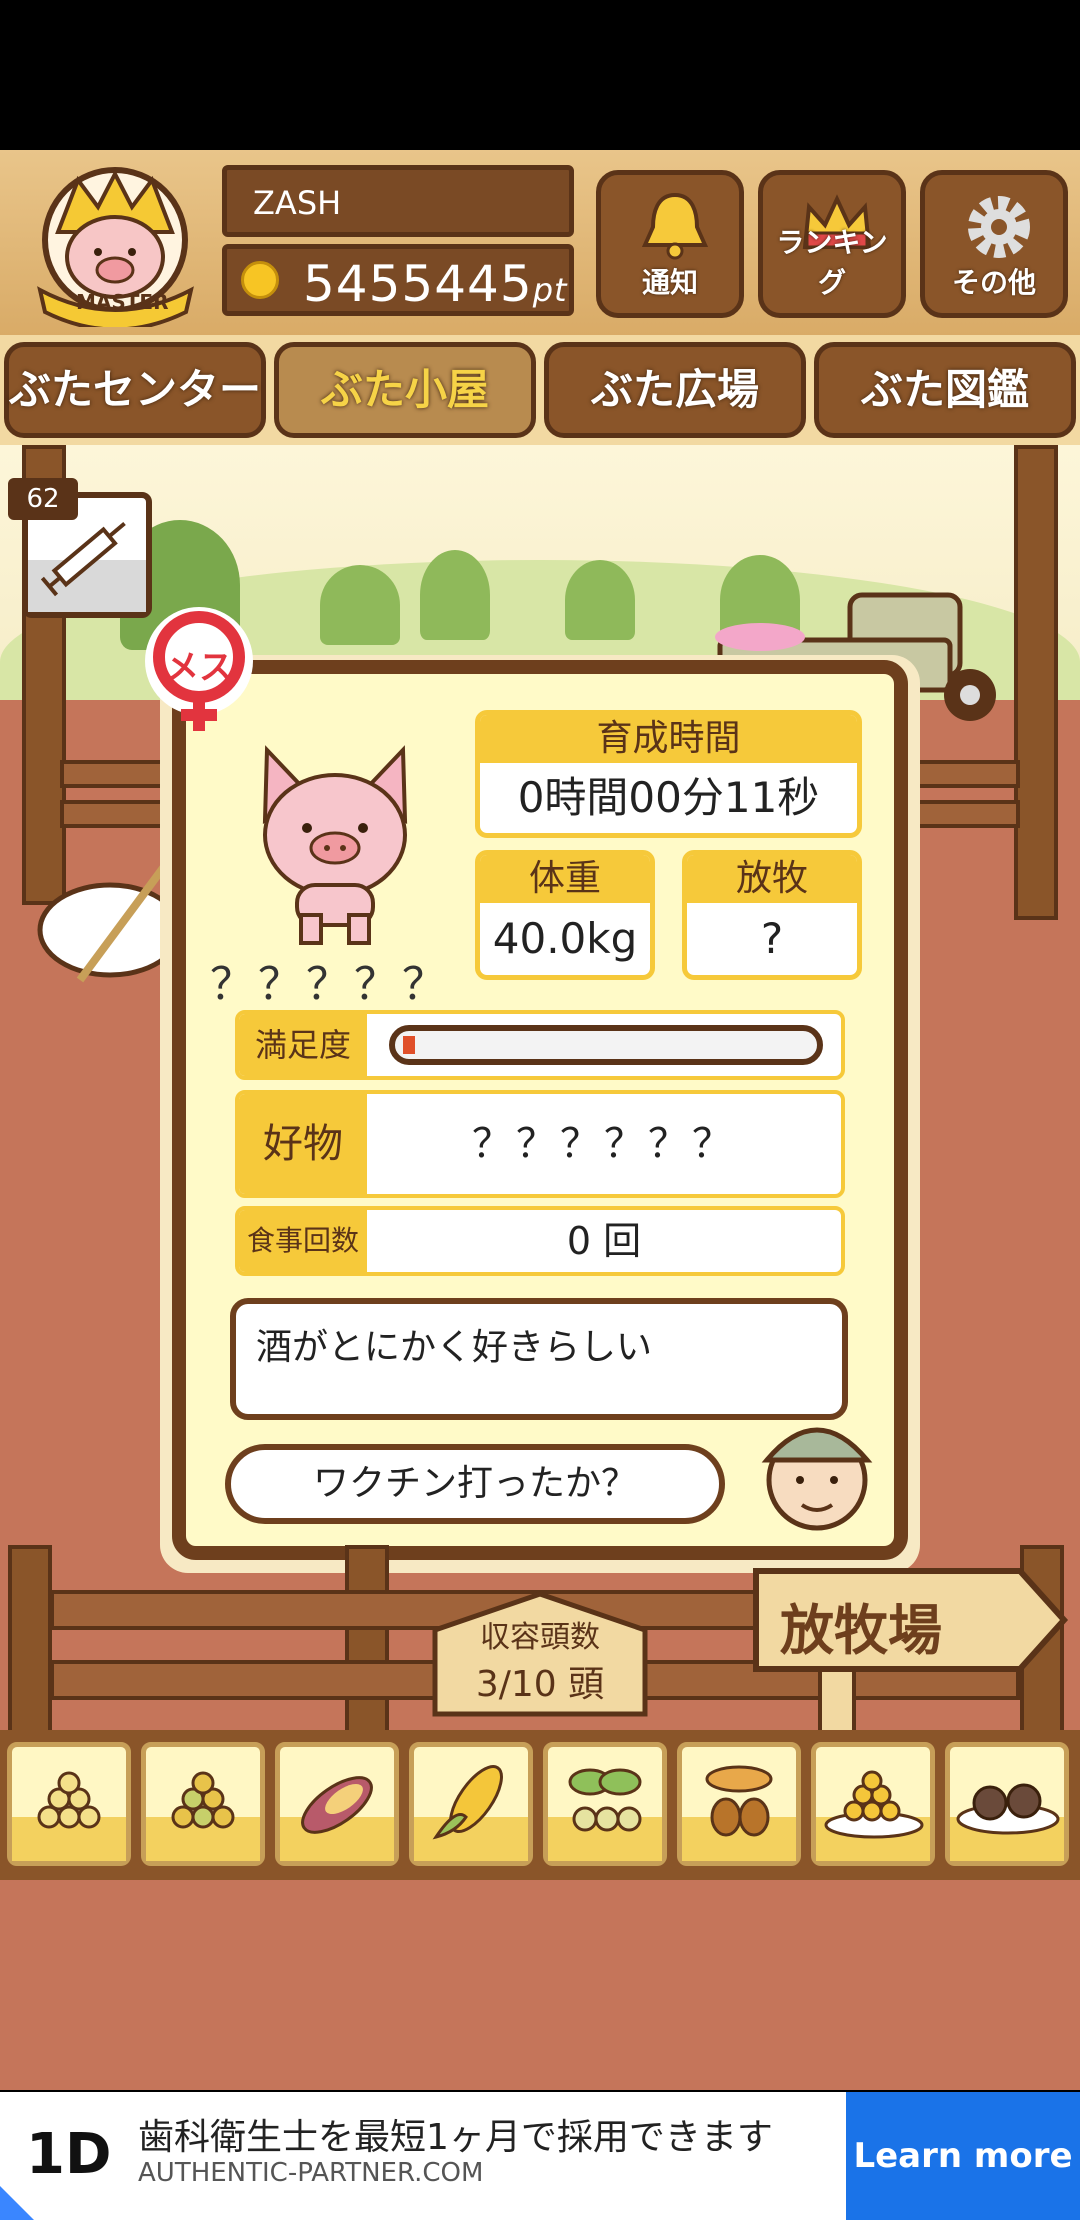  Describe the element at coordinates (817, 1479) in the screenshot. I see `farmer-icon` at that location.